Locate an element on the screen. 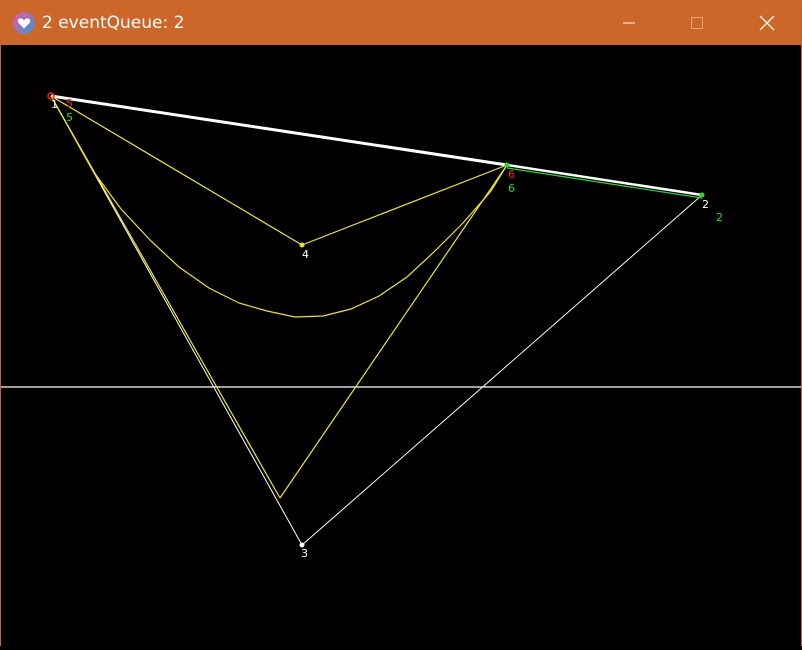 This screenshot has height=650, width=802. label-p6-green: 6 is located at coordinates (511, 188).